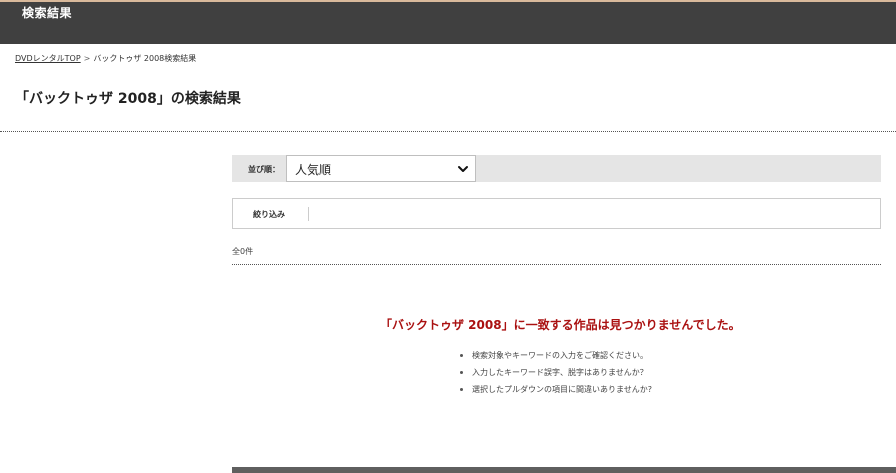 The height and width of the screenshot is (473, 896). I want to click on hint-text: 入力したキーワード誤字、脱字はありませんか？, so click(560, 372).